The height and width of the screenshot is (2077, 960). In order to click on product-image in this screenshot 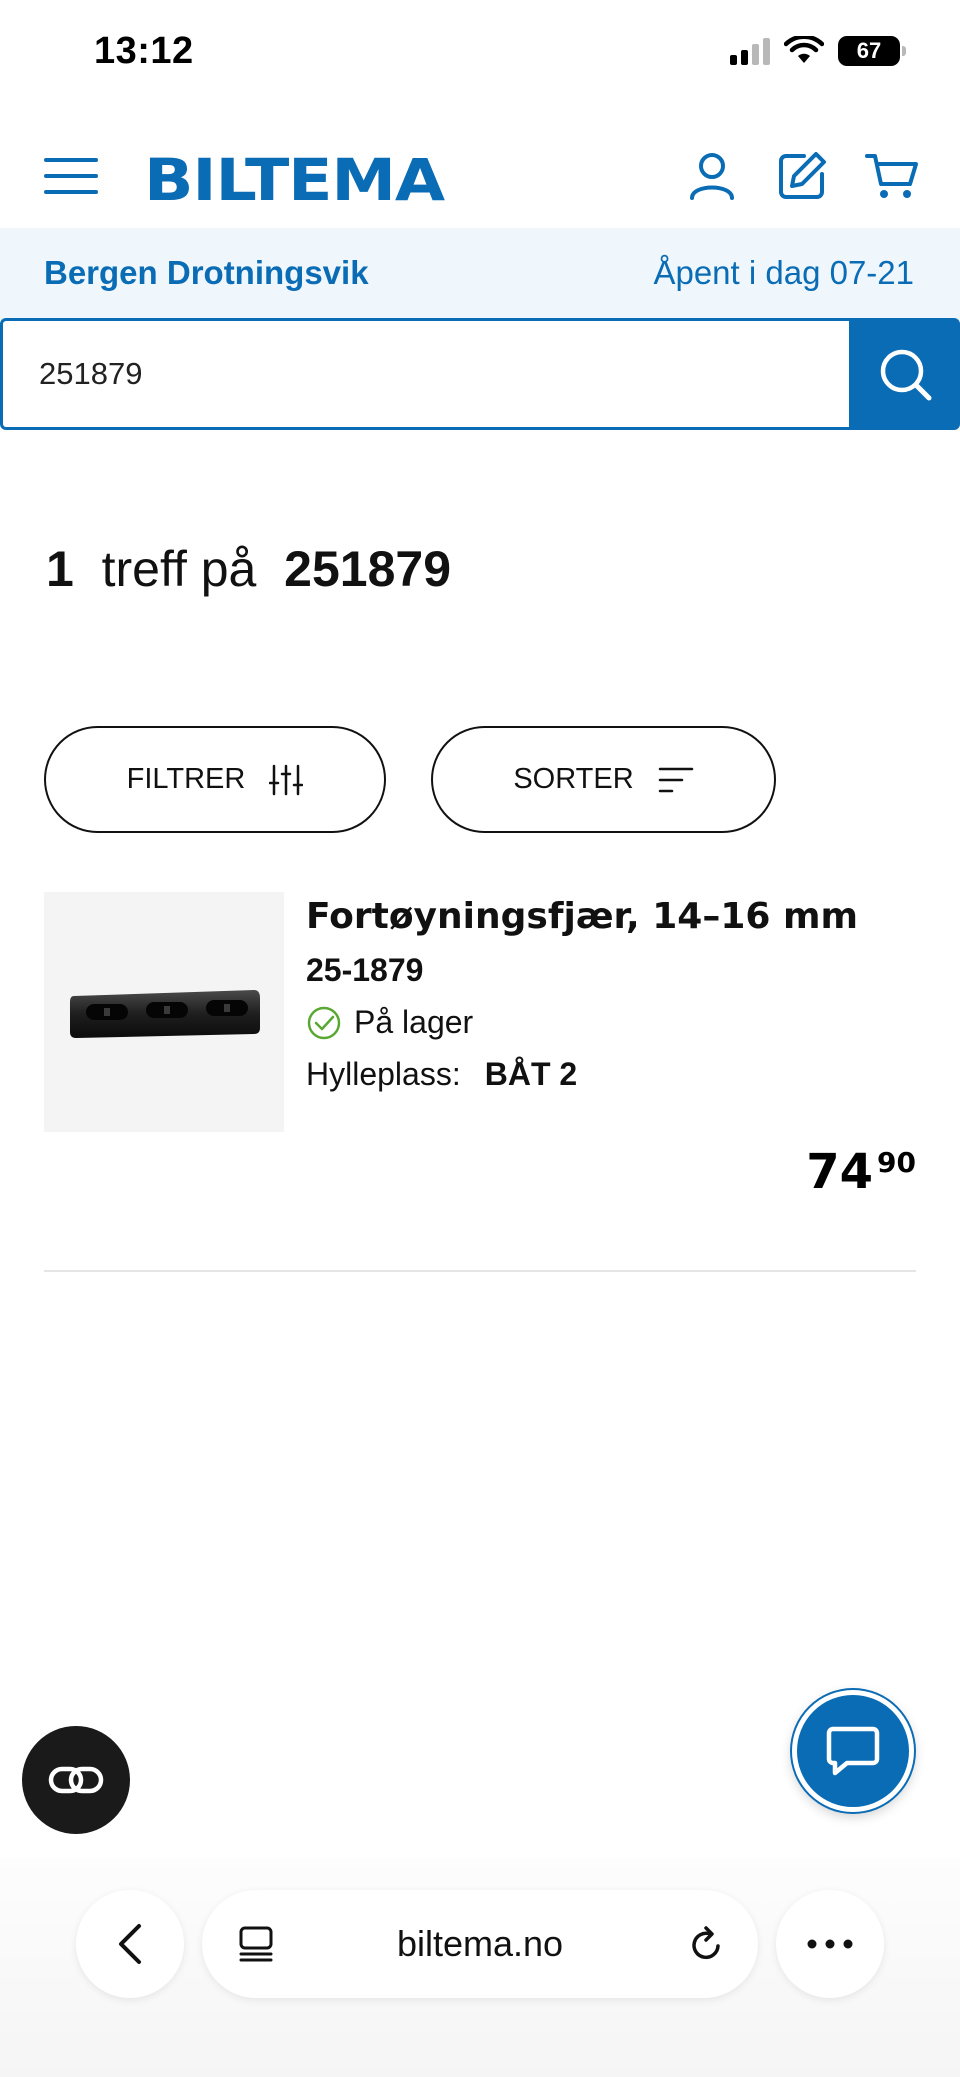, I will do `click(164, 1012)`.